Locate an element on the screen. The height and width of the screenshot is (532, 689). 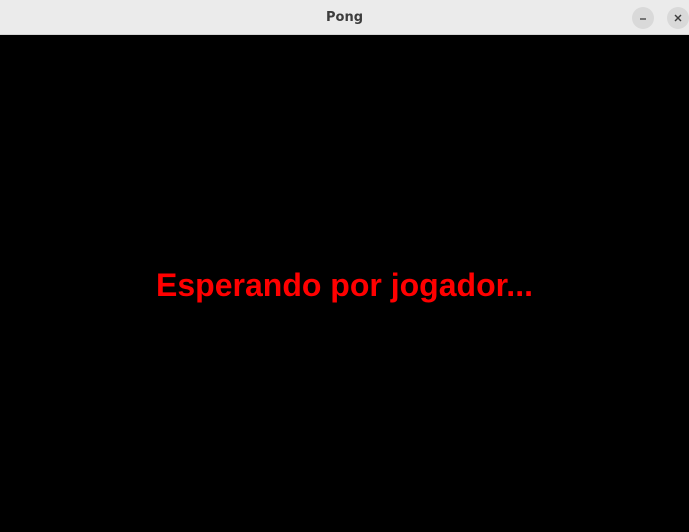
close-icon is located at coordinates (678, 18).